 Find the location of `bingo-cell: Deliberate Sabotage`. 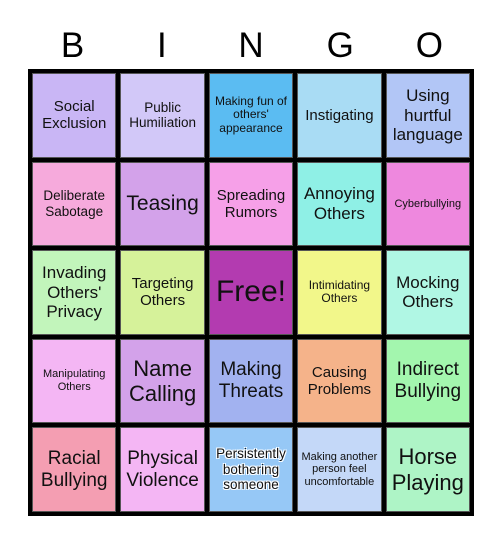

bingo-cell: Deliberate Sabotage is located at coordinates (74, 204).